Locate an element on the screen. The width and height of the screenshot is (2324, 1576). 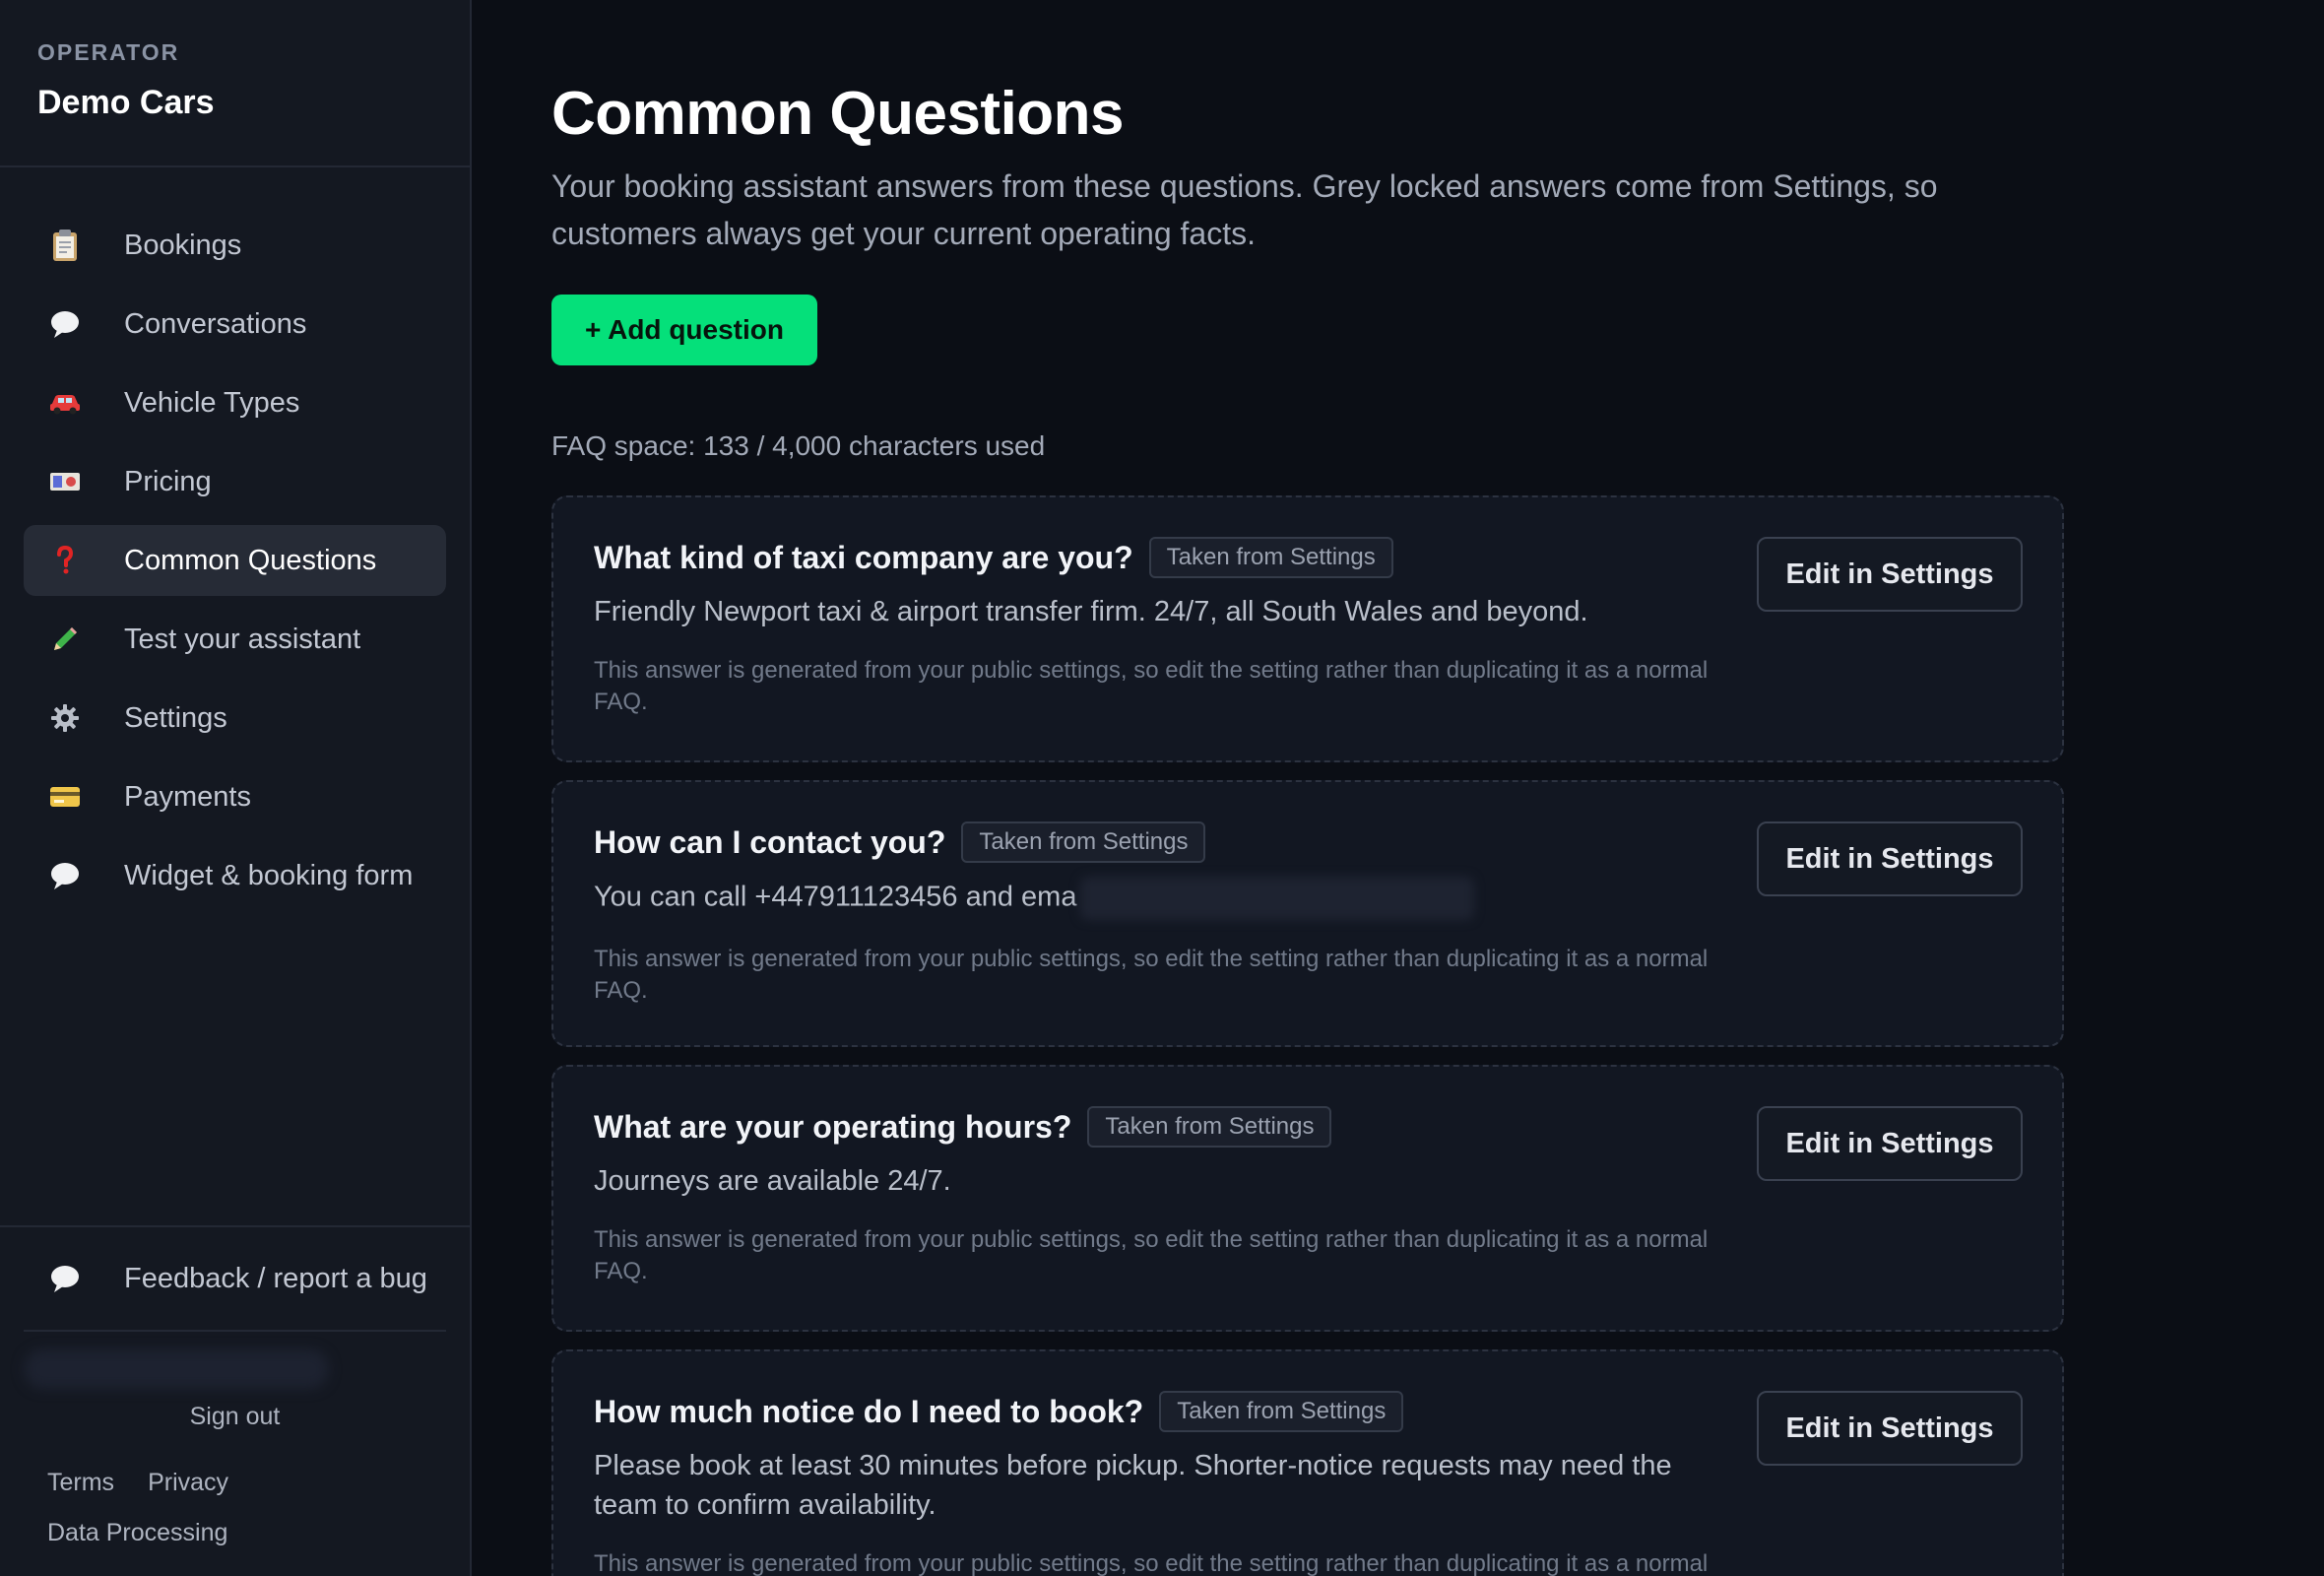
sidebar-item-vehicle-types: Vehicle Types is located at coordinates (235, 402).